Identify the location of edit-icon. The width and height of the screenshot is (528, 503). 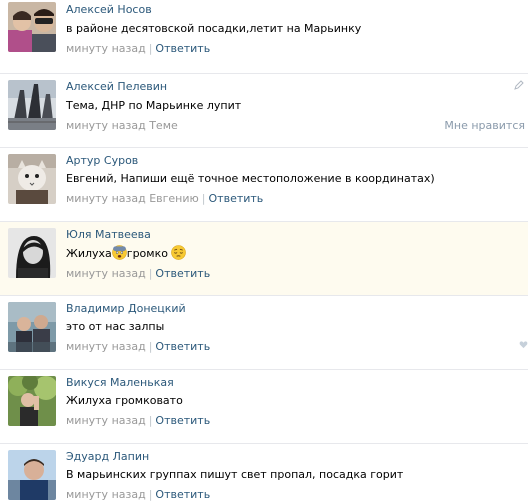
(519, 85).